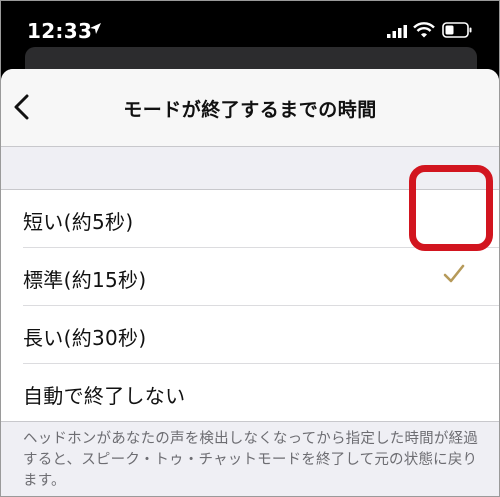  Describe the element at coordinates (397, 31) in the screenshot. I see `cellular-signal-icon` at that location.